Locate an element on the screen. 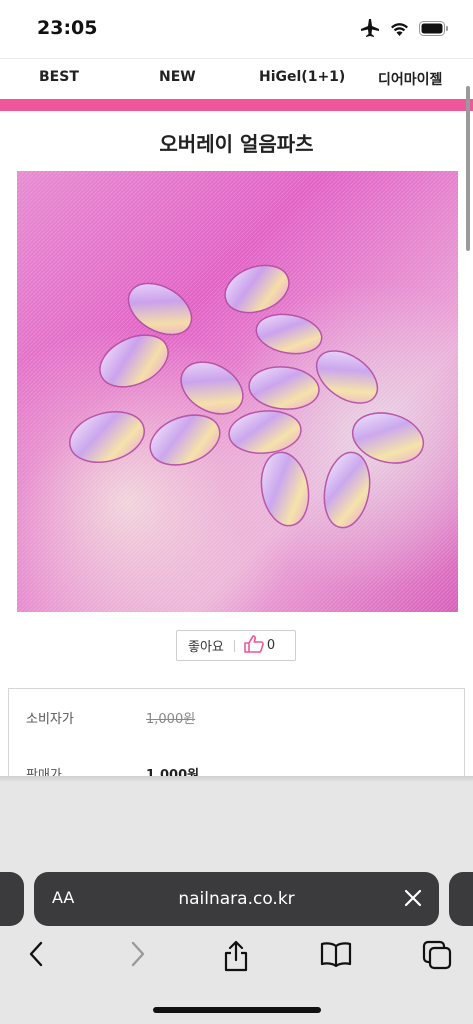 This screenshot has width=473, height=1024. url-text: nailnara.co.kr is located at coordinates (236, 899).